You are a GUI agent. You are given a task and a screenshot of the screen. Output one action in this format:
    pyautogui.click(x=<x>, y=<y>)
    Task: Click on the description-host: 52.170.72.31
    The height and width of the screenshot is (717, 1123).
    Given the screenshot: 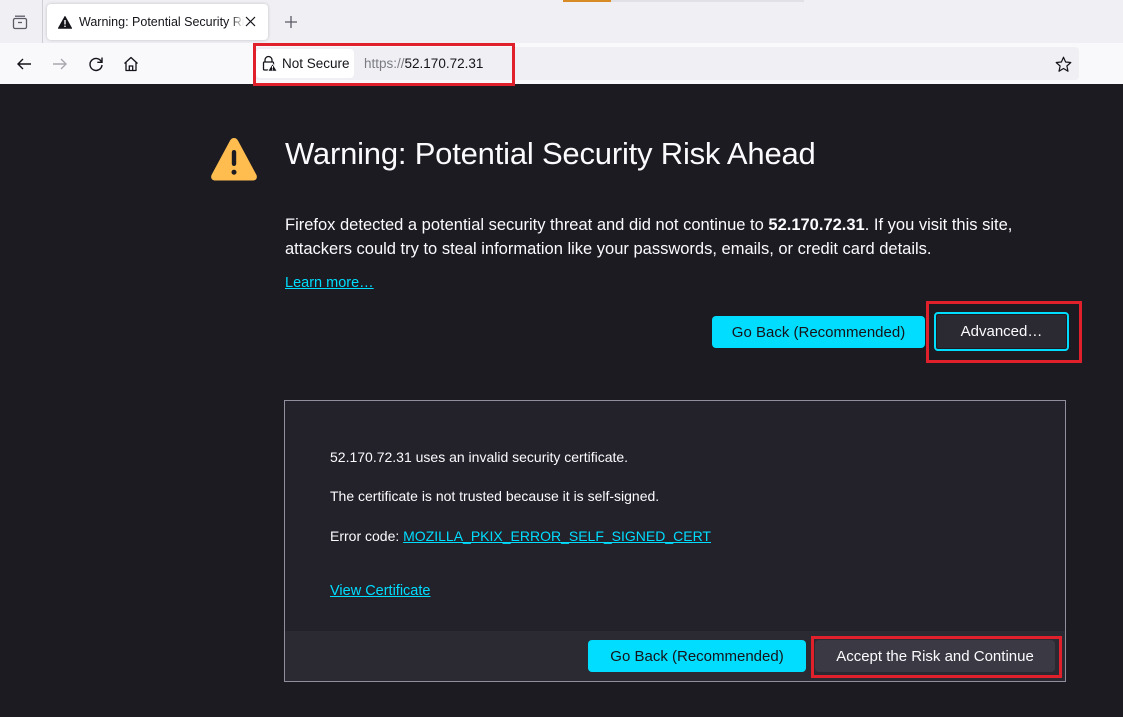 What is the action you would take?
    pyautogui.click(x=816, y=225)
    